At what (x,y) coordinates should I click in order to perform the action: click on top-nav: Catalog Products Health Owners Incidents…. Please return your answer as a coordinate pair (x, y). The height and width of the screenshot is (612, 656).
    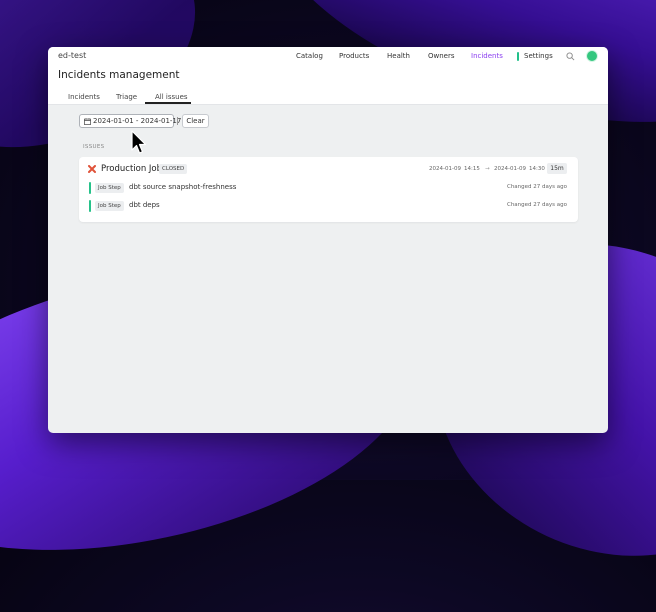
    Looking at the image, I should click on (328, 58).